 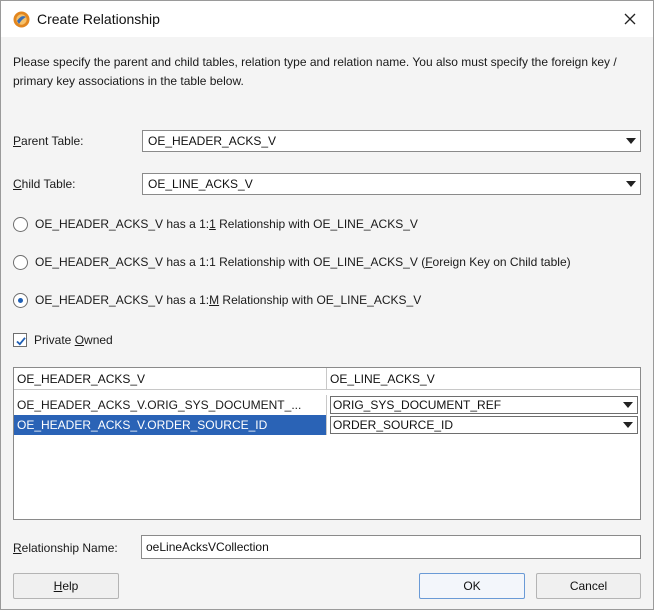 I want to click on relationship-name-input: oeLineAcksVCollection, so click(x=391, y=547).